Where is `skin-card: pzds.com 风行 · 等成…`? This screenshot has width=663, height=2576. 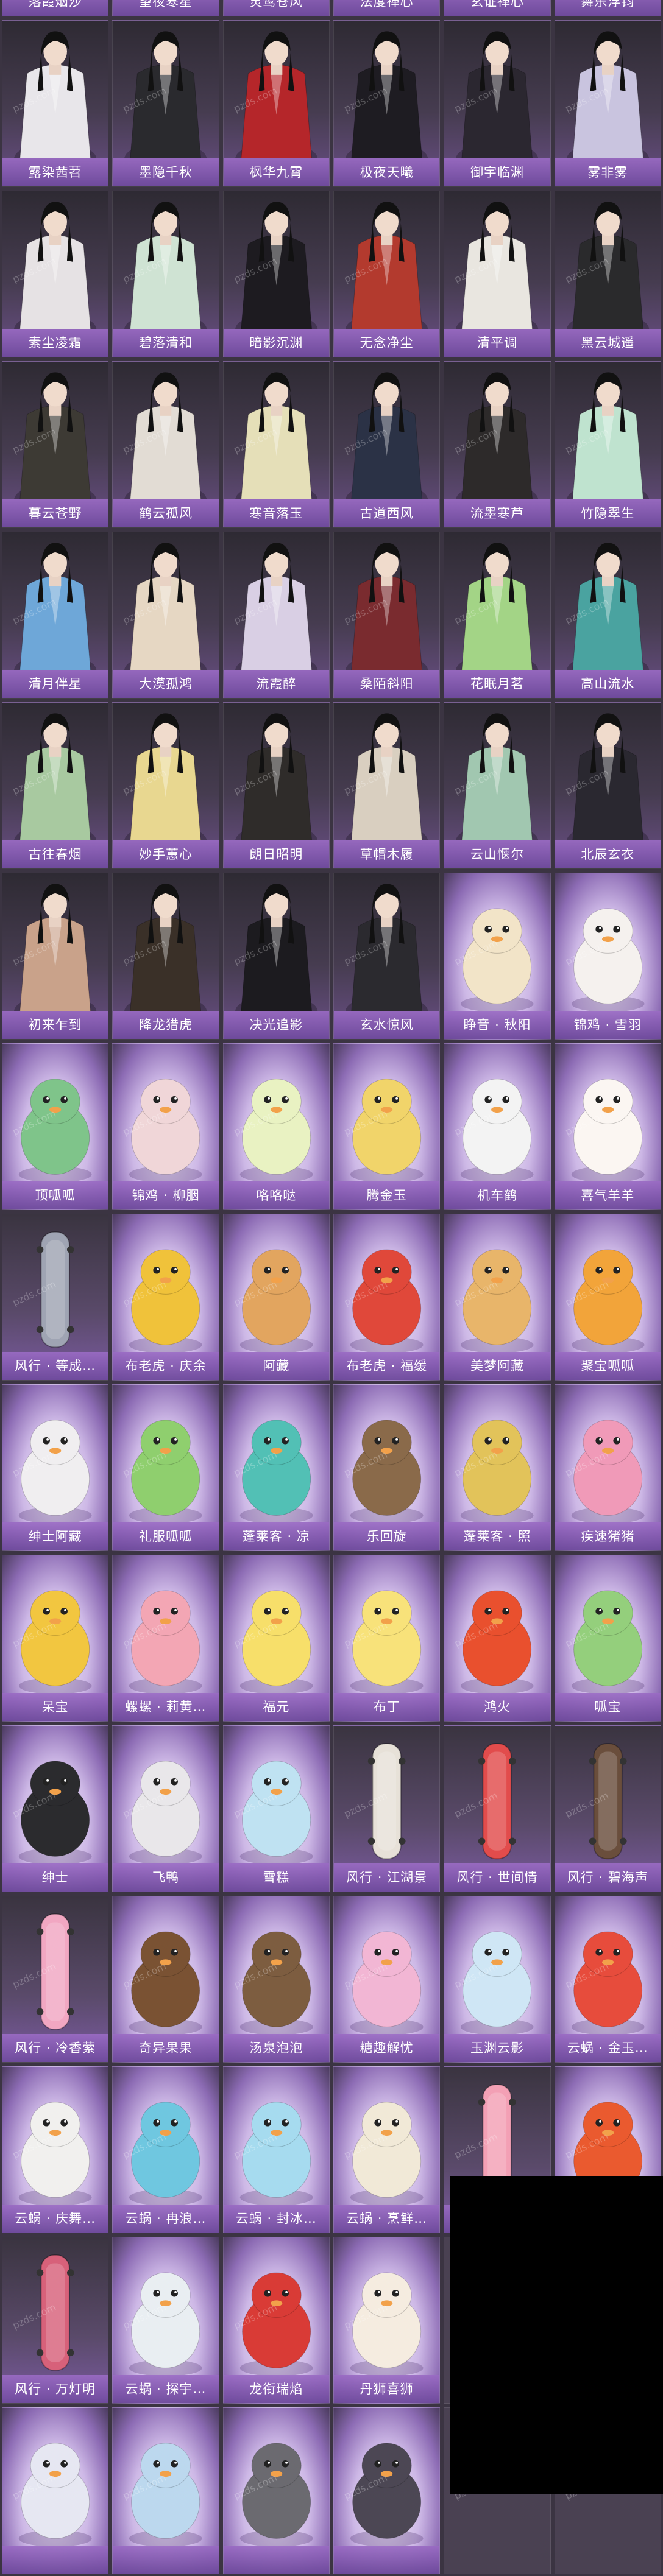
skin-card: pzds.com 风行 · 等成… is located at coordinates (55, 1297).